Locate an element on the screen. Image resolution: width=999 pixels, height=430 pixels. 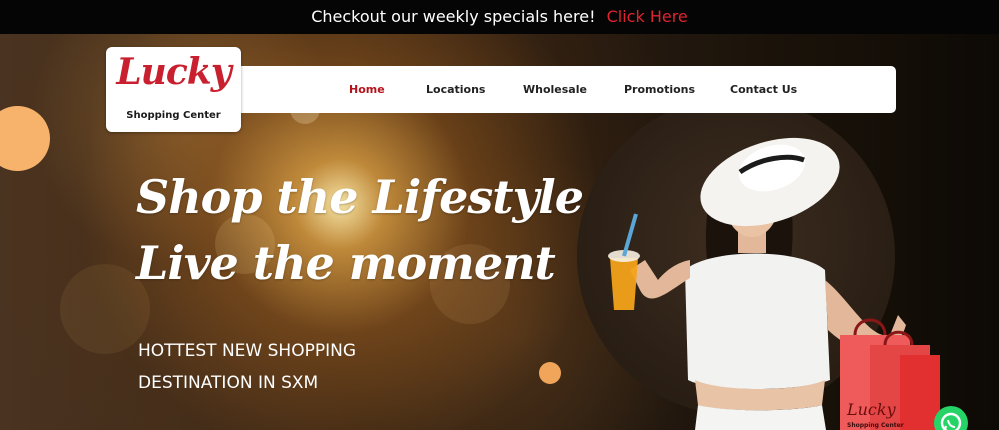
nav-item-contact-us: Contact Us is located at coordinates (763, 89).